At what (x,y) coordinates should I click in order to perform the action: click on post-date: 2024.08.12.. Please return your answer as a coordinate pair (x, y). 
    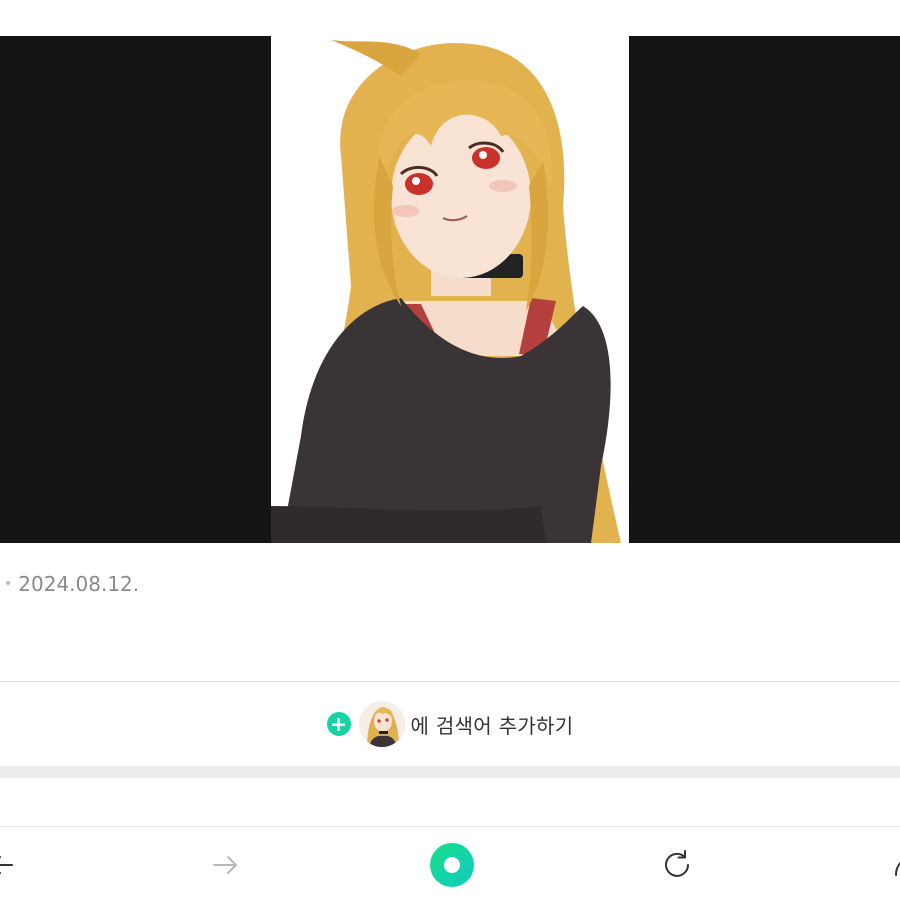
    Looking at the image, I should click on (79, 584).